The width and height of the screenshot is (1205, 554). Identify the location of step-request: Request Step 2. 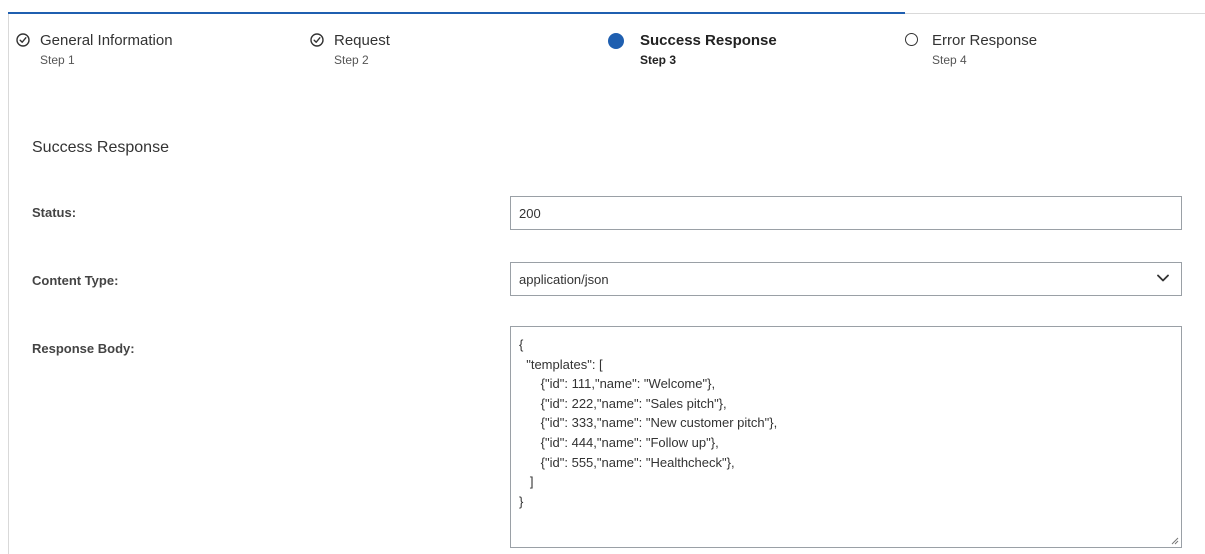
(350, 50).